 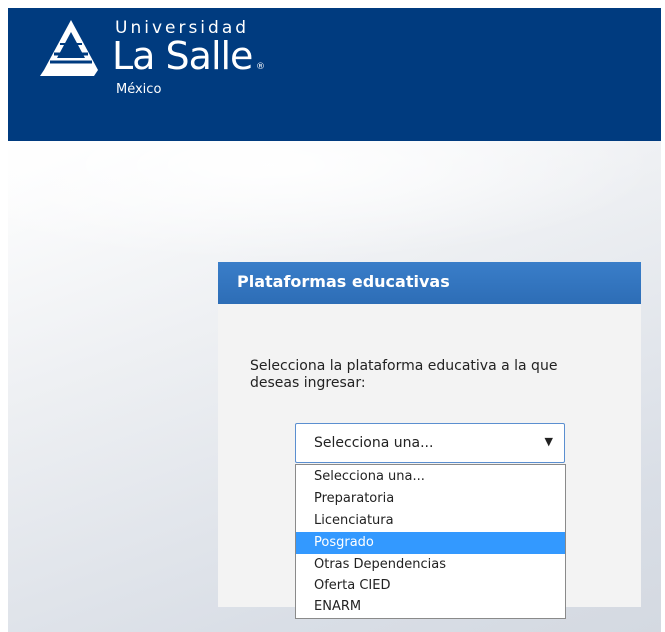 What do you see at coordinates (548, 441) in the screenshot?
I see `triangle-down-icon: ▼` at bounding box center [548, 441].